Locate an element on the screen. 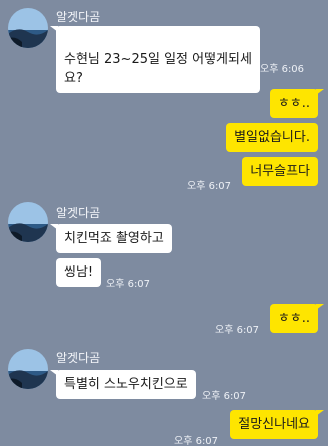 This screenshot has width=328, height=446. message-time: 오후 6:06 is located at coordinates (282, 69).